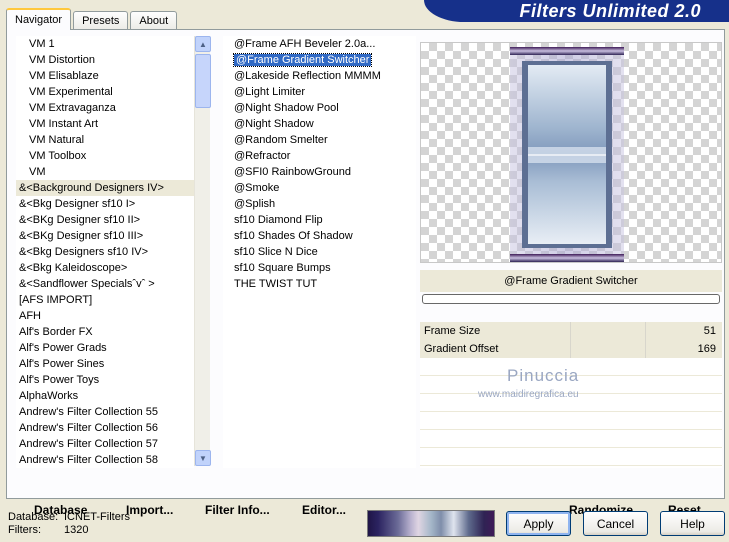 This screenshot has width=729, height=542. What do you see at coordinates (319, 204) in the screenshot?
I see `filter-item: @Splish` at bounding box center [319, 204].